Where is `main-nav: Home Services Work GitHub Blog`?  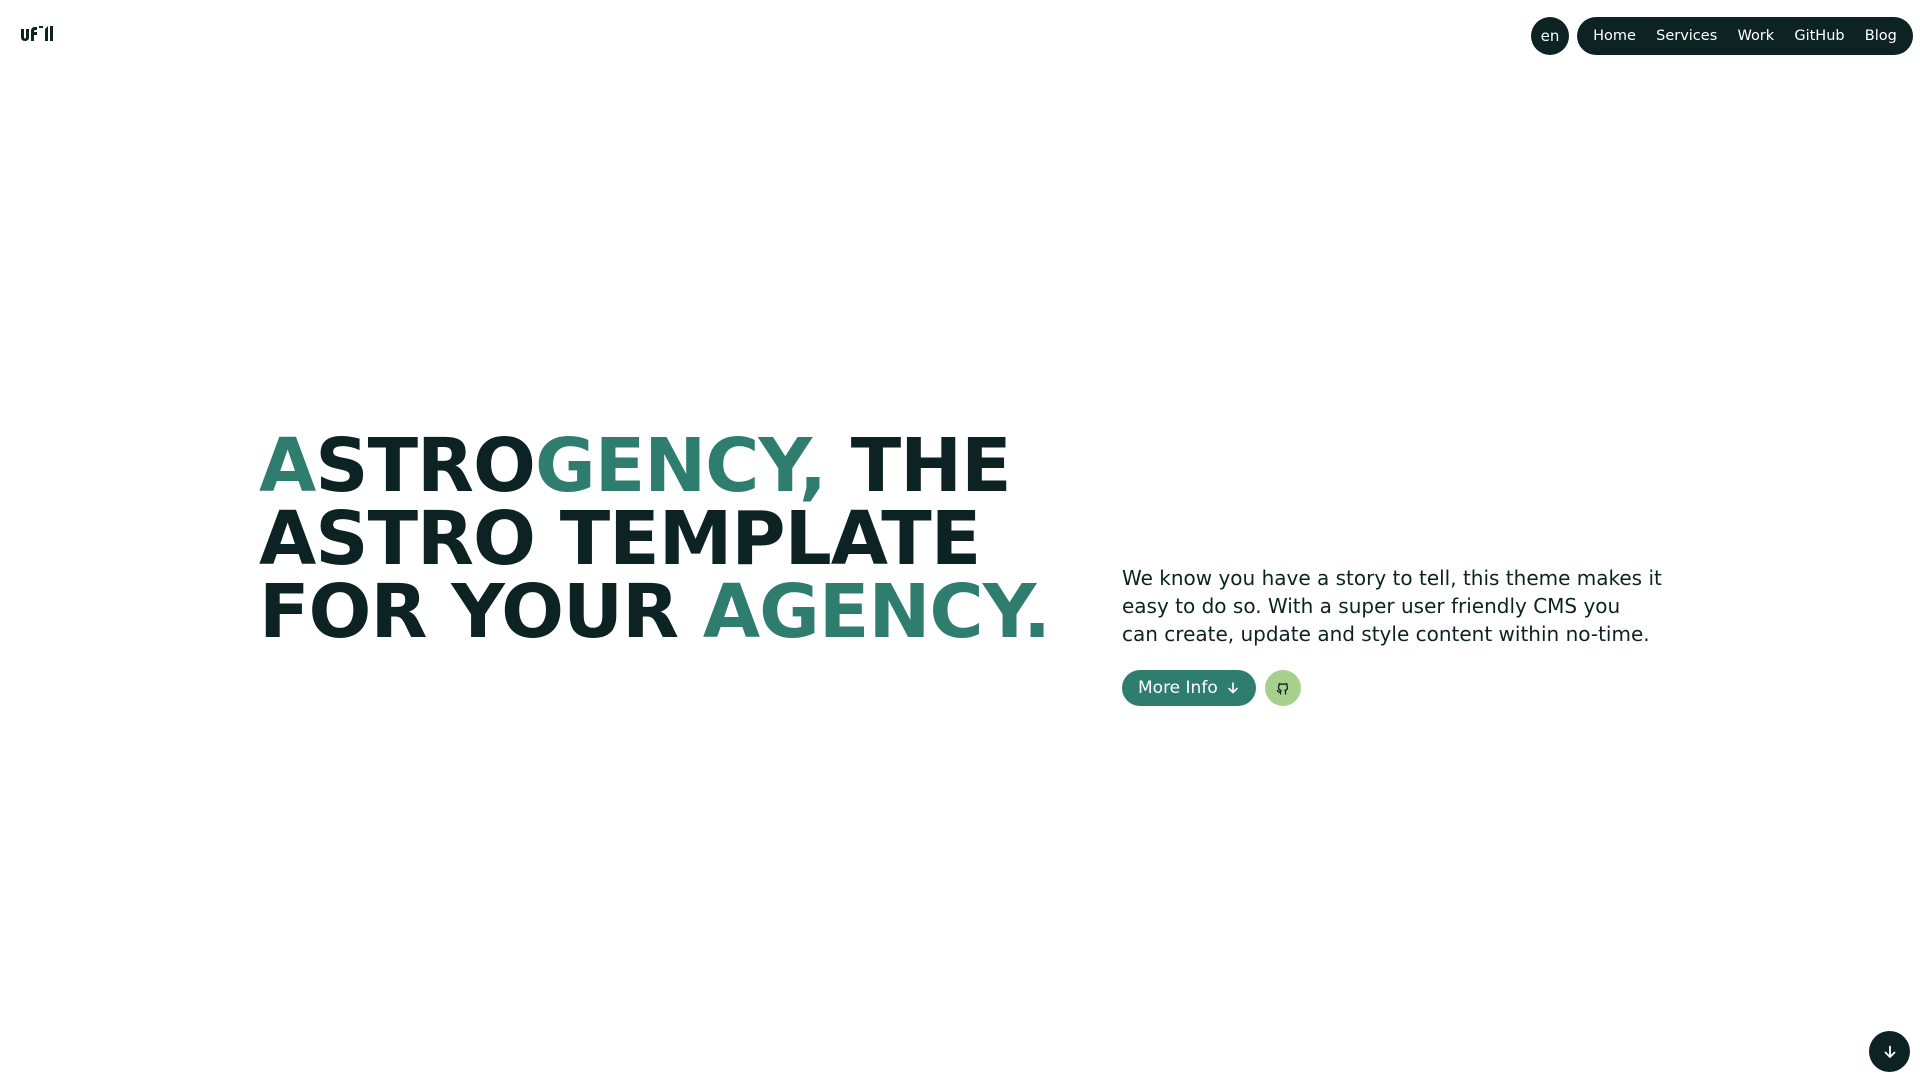 main-nav: Home Services Work GitHub Blog is located at coordinates (1745, 36).